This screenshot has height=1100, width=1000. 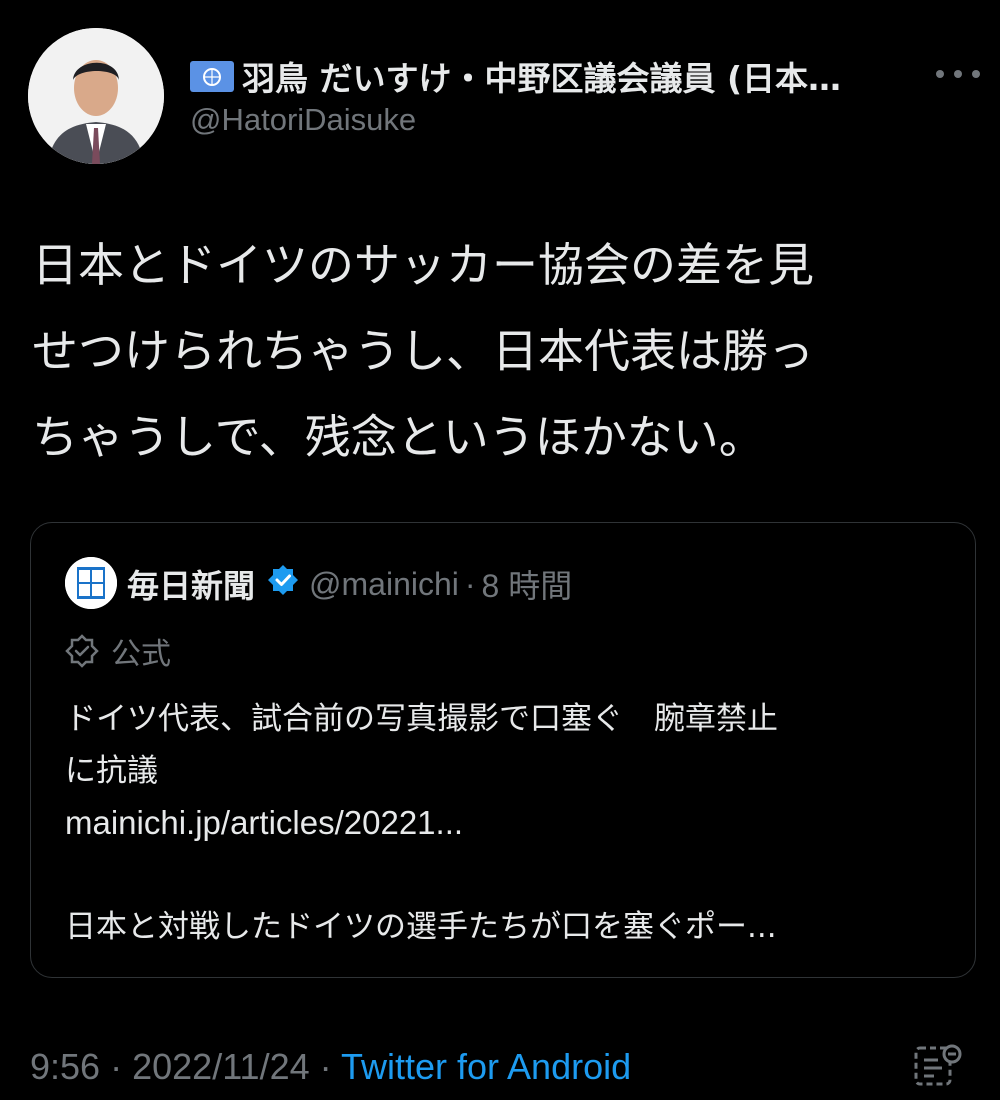 What do you see at coordinates (423, 265) in the screenshot?
I see `tweet-text-line: 日本とドイツのサッカー協会の差を見` at bounding box center [423, 265].